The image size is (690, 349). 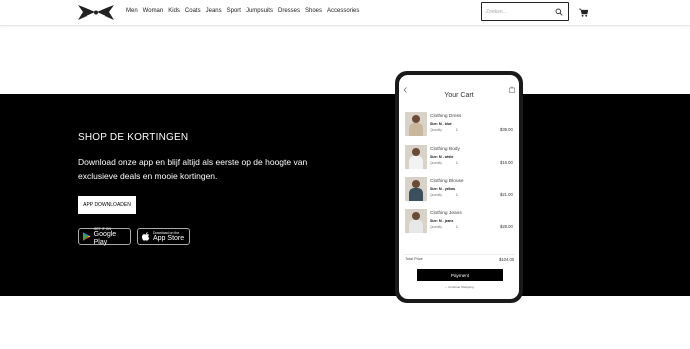 What do you see at coordinates (234, 11) in the screenshot?
I see `nav-item-sport: Sport` at bounding box center [234, 11].